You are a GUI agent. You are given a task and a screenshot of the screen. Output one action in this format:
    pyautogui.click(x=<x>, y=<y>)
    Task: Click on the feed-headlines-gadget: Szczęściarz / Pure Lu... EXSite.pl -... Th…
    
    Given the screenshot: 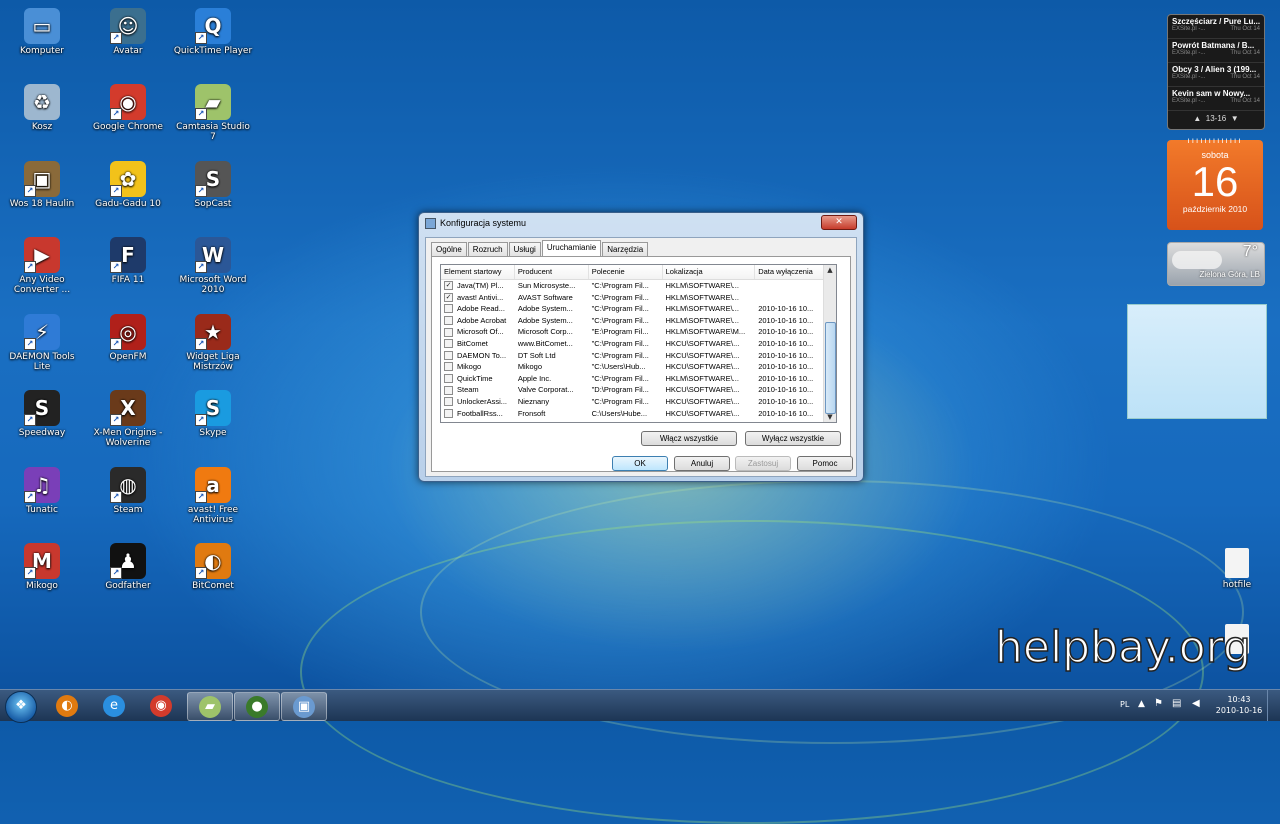 What is the action you would take?
    pyautogui.click(x=1216, y=72)
    